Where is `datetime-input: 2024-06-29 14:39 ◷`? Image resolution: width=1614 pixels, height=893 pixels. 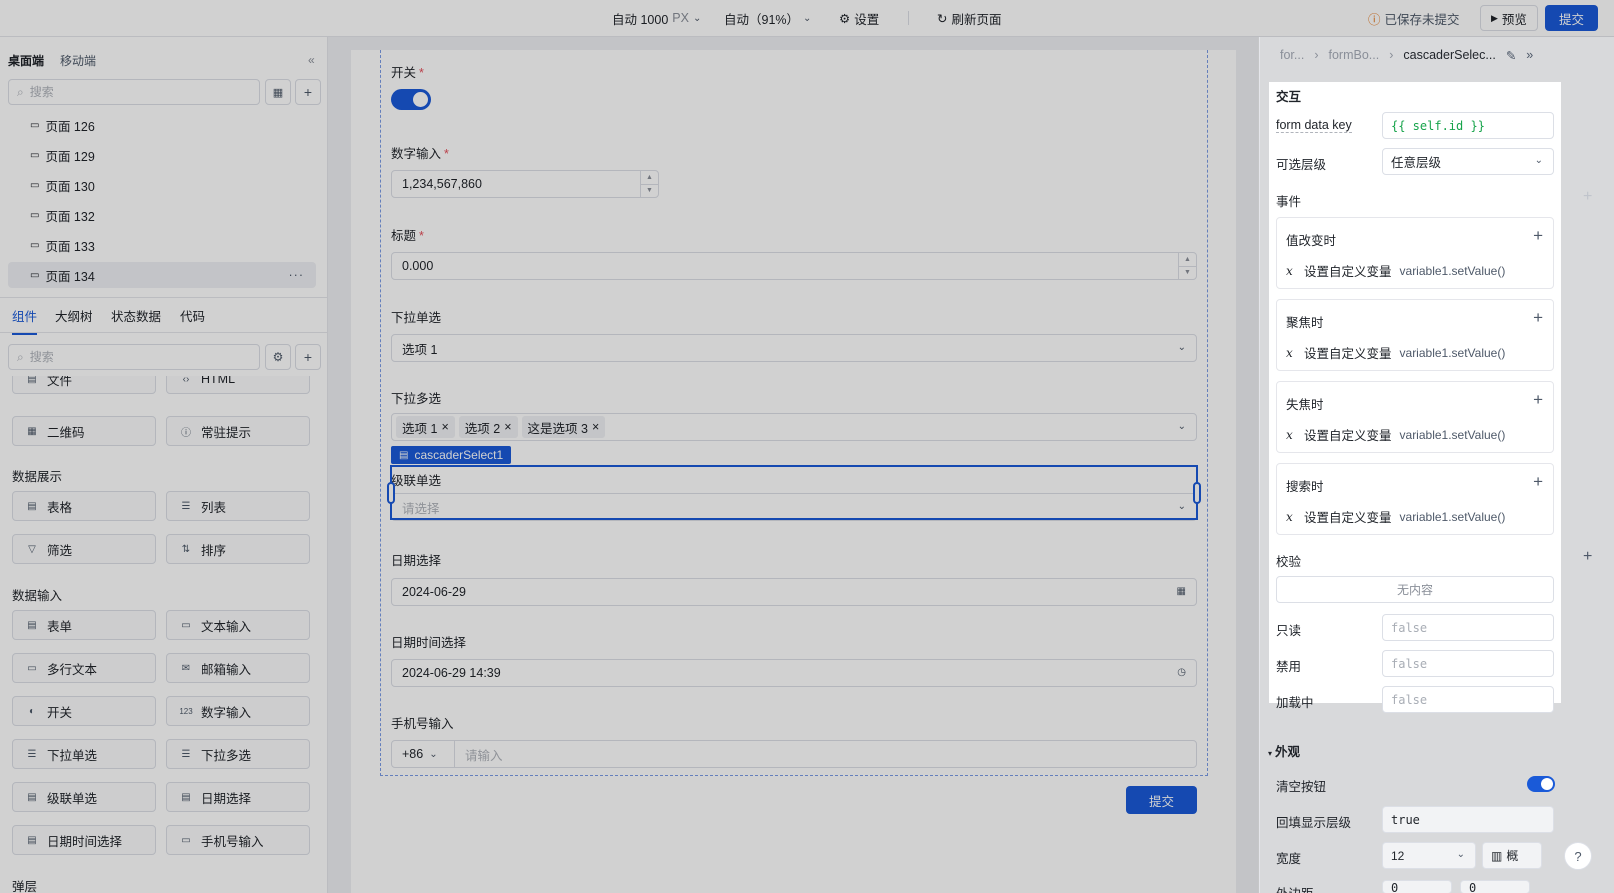
datetime-input: 2024-06-29 14:39 ◷ is located at coordinates (794, 673).